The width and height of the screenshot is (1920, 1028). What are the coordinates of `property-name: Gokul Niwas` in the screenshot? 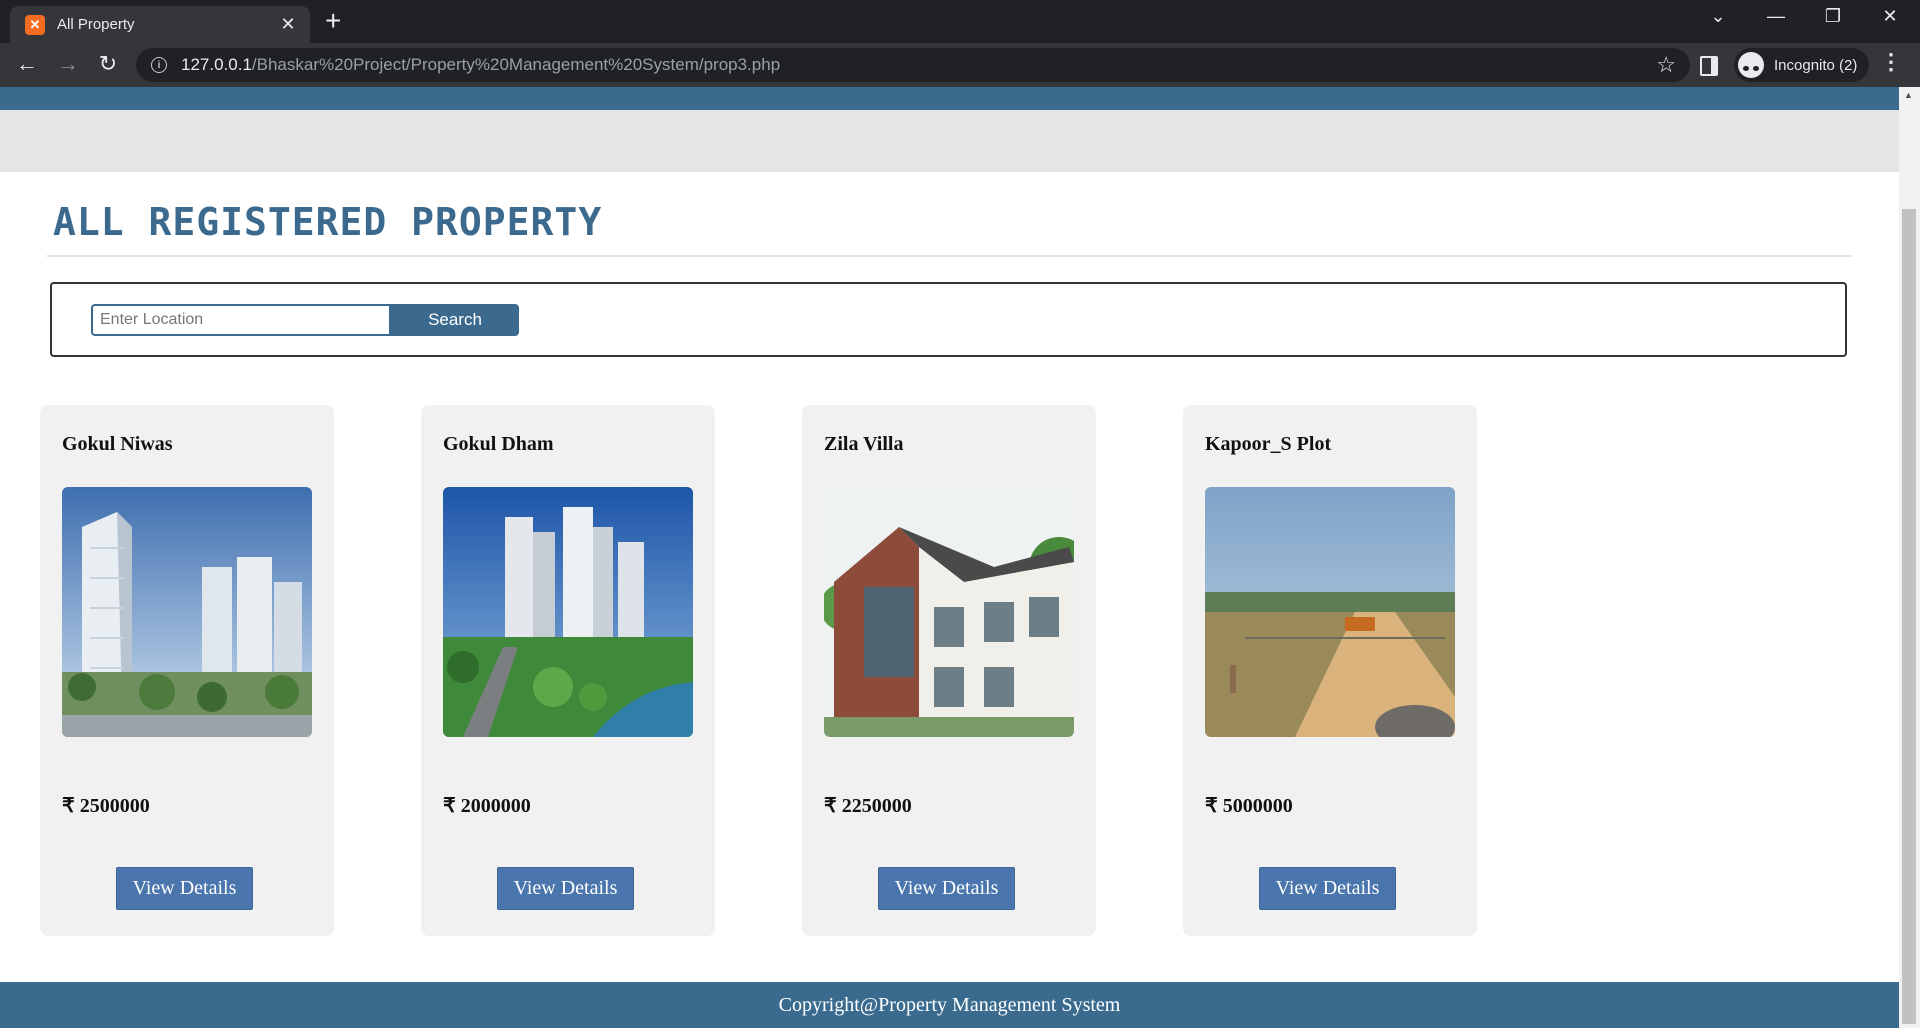 It's located at (117, 444).